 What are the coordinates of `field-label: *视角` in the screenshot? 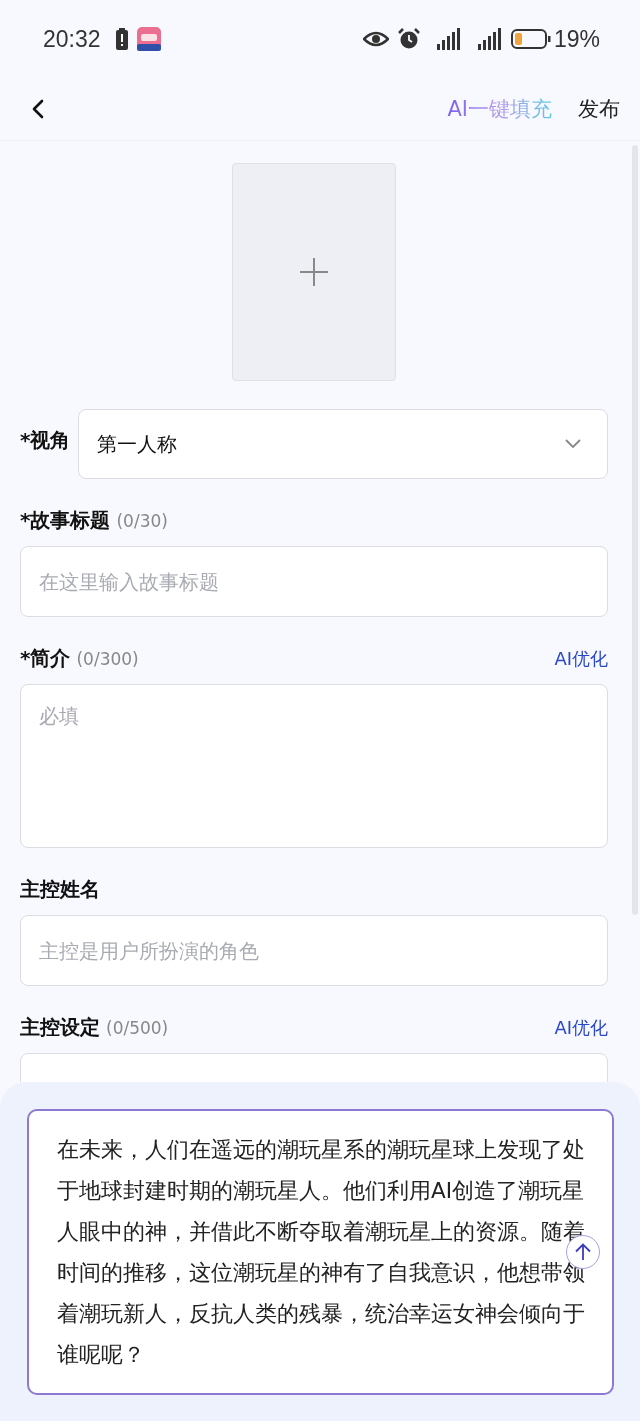 It's located at (45, 440).